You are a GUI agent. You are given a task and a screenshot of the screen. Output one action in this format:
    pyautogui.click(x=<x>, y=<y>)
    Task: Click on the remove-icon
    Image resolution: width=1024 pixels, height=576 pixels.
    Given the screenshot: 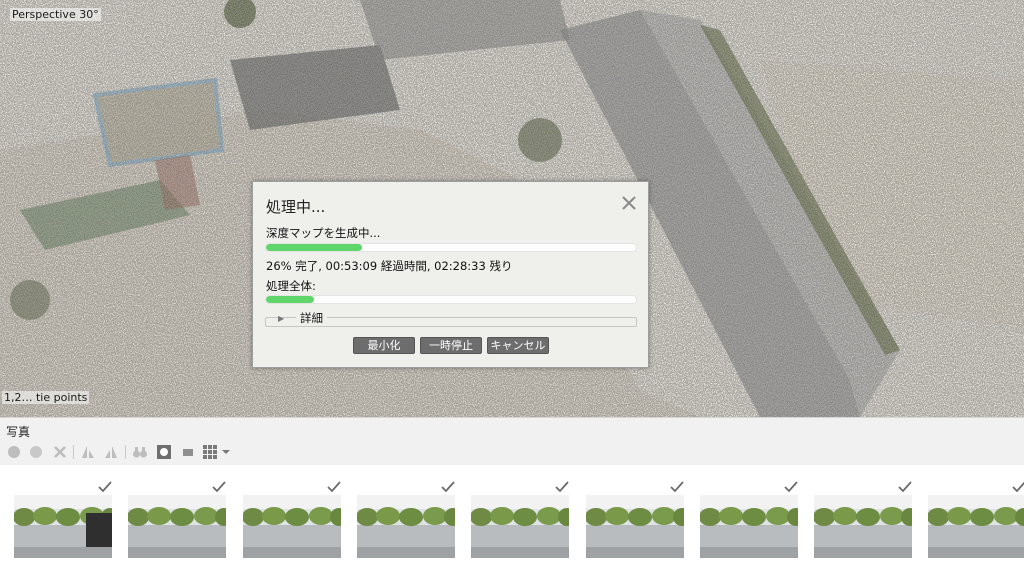 What is the action you would take?
    pyautogui.click(x=60, y=452)
    